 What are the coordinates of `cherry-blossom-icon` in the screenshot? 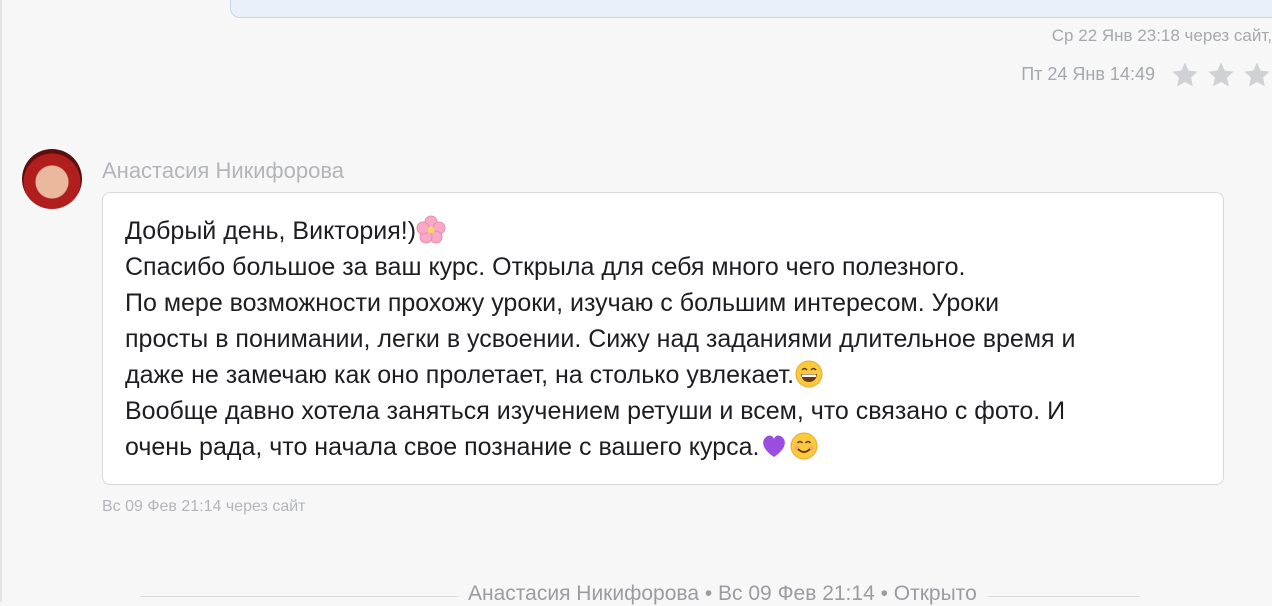 It's located at (431, 229).